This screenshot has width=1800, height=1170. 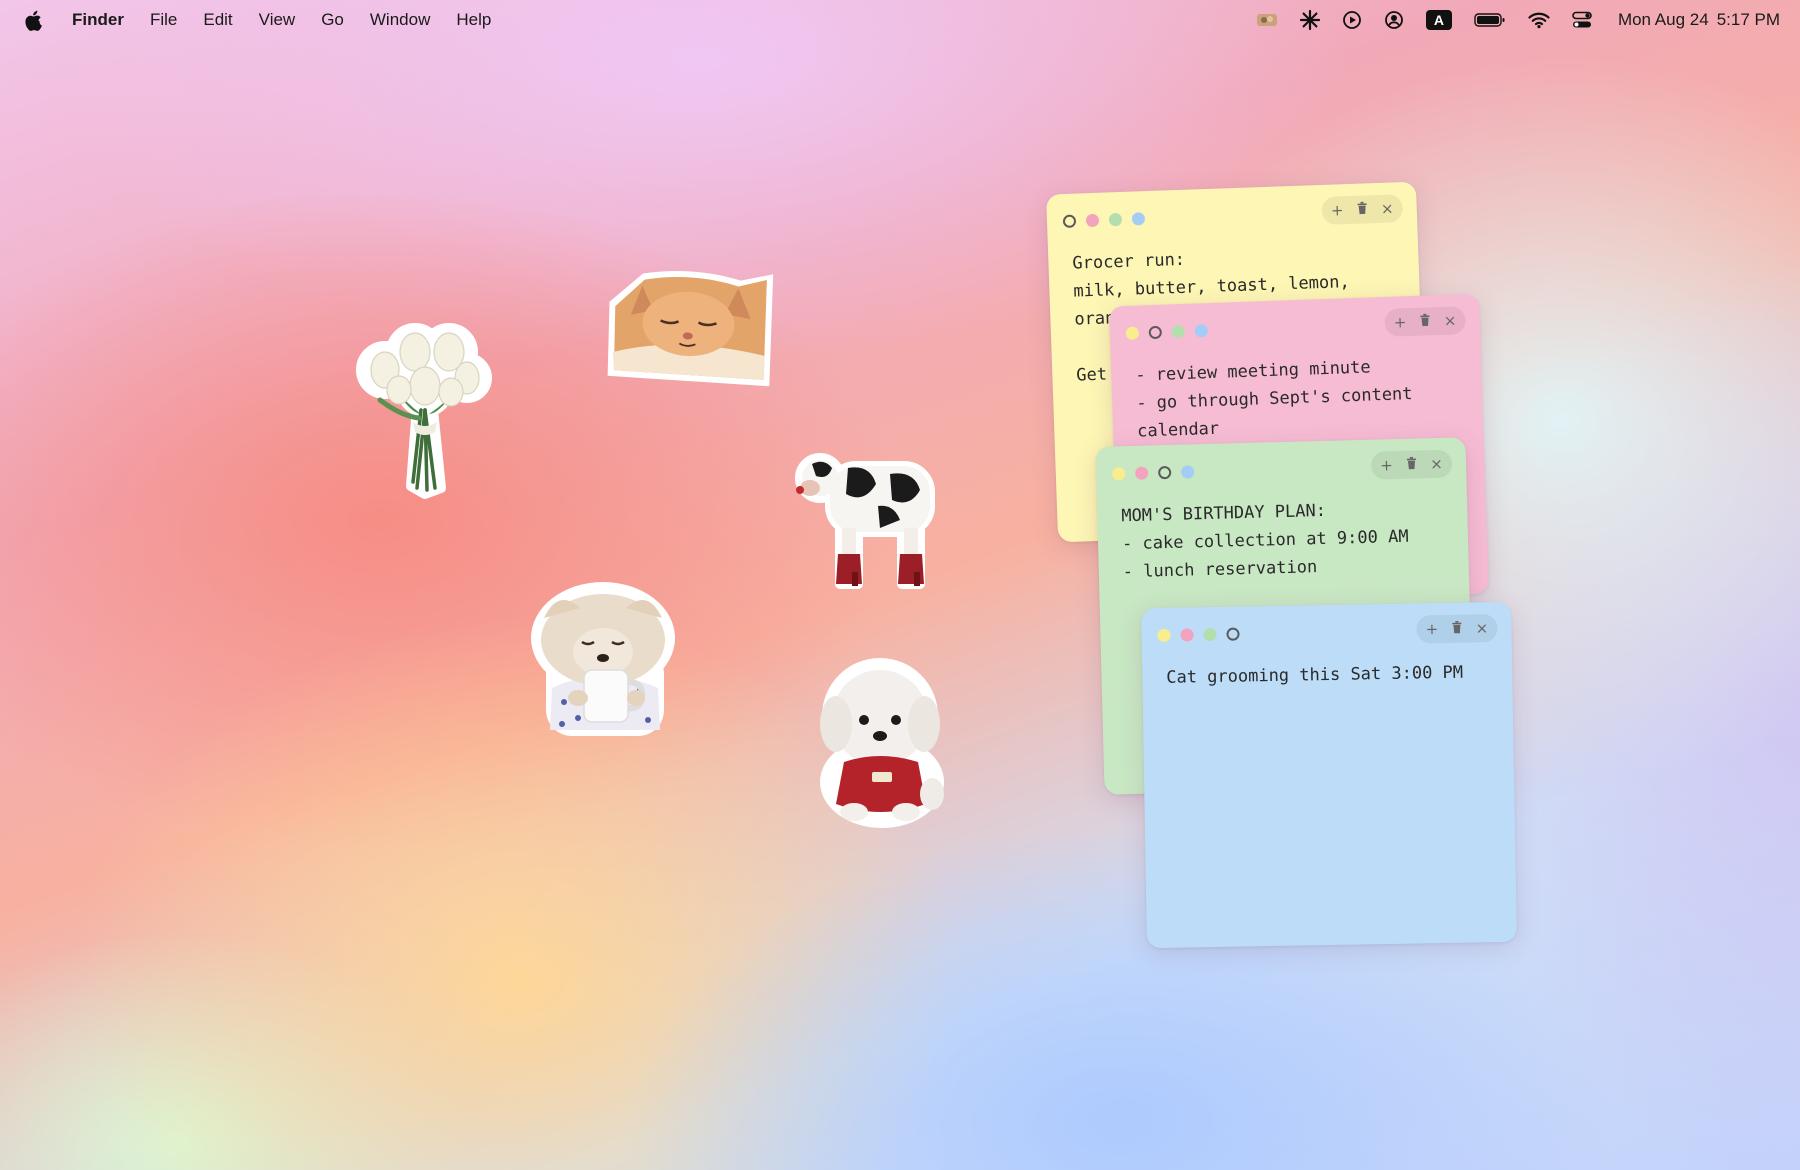 I want to click on clock-time: 5:17 PM, so click(x=1748, y=19).